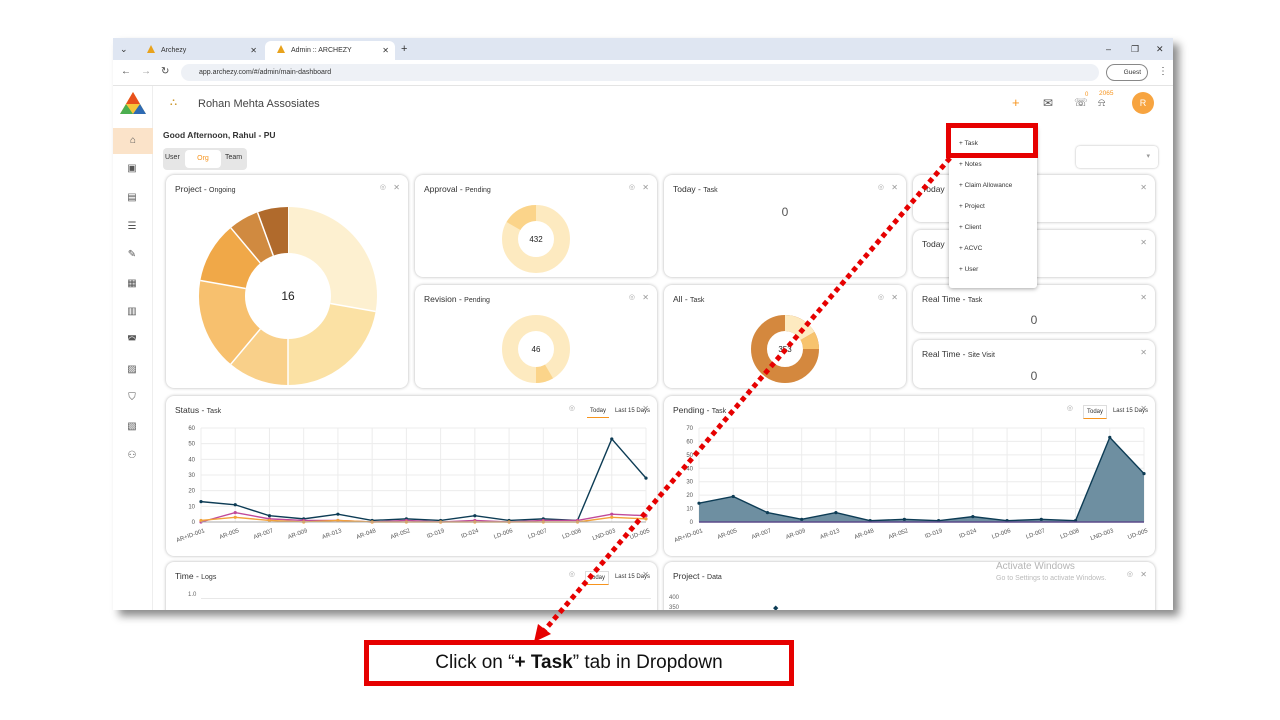  What do you see at coordinates (475, 662) in the screenshot?
I see `callout-prefix: Click on “` at bounding box center [475, 662].